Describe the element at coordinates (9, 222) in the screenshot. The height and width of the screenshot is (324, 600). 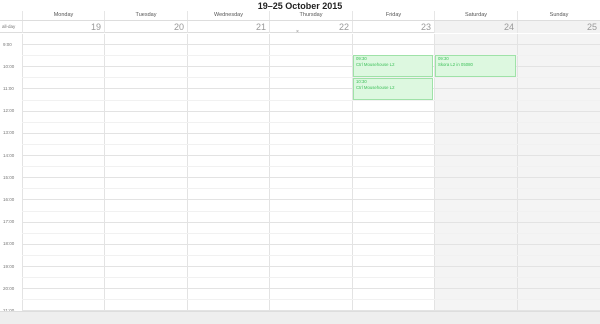
I see `hour-label: 17:00` at that location.